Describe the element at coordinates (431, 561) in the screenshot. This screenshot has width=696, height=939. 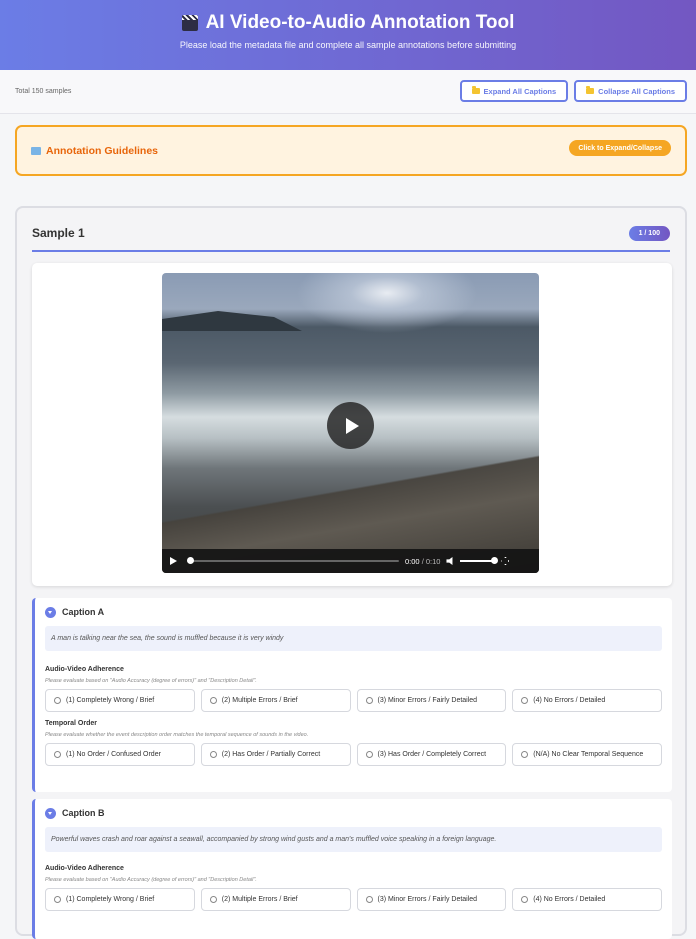
I see `duration: / 0:10` at that location.